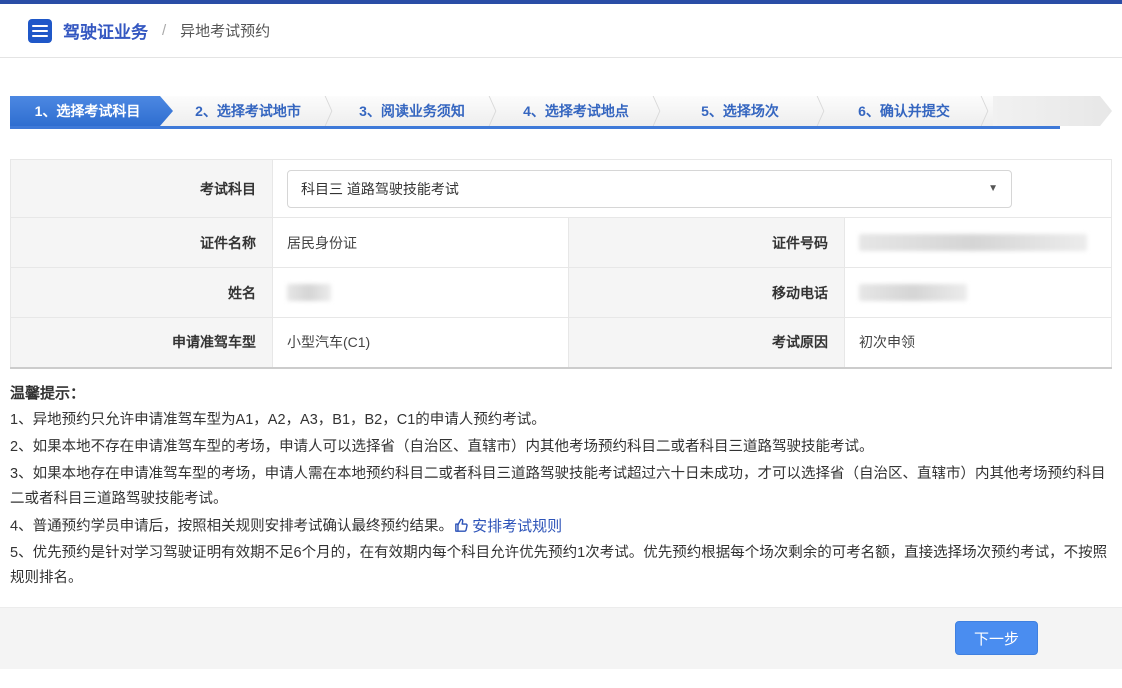 The height and width of the screenshot is (688, 1122). I want to click on tip-item-4-text: 4、普通预约学员申请后，按照相关规则安排考试确认最终预约结果。, so click(232, 525).